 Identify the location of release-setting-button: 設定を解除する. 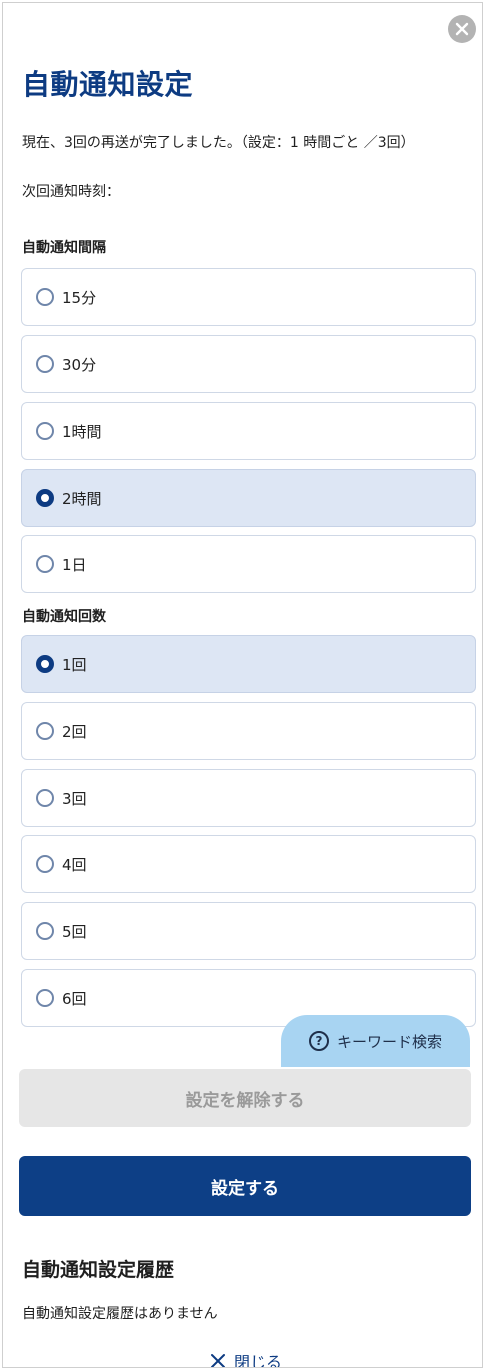
(245, 1098).